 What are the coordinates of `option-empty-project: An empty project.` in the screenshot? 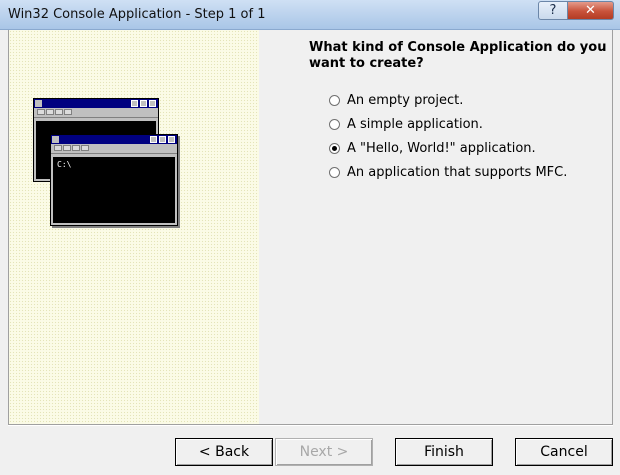 It's located at (396, 100).